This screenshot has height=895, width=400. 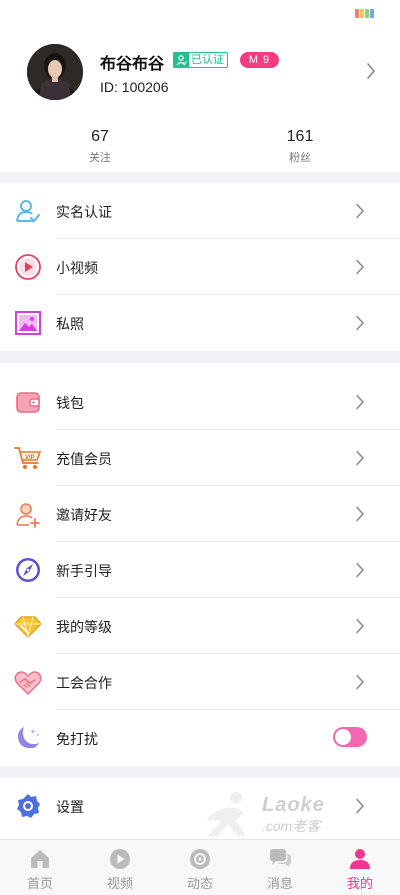 What do you see at coordinates (199, 883) in the screenshot?
I see `tab-label: 动态` at bounding box center [199, 883].